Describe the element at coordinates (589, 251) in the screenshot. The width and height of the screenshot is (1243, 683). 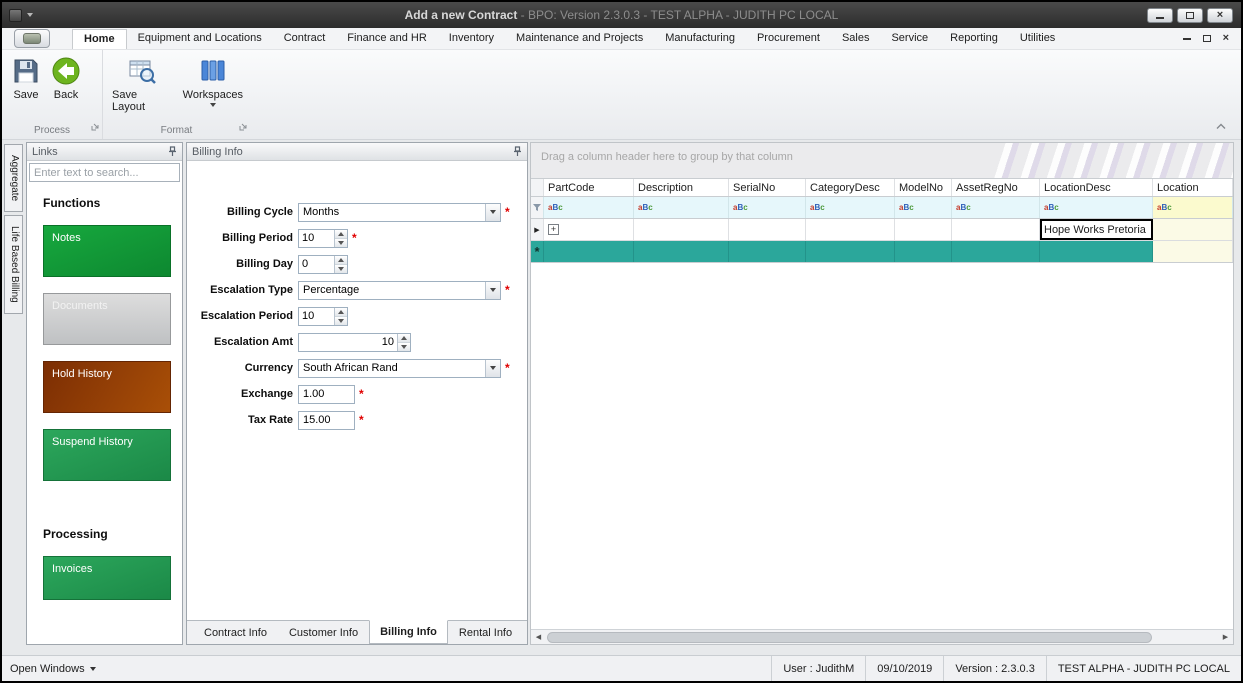
I see `new-row-cell-partcode` at that location.